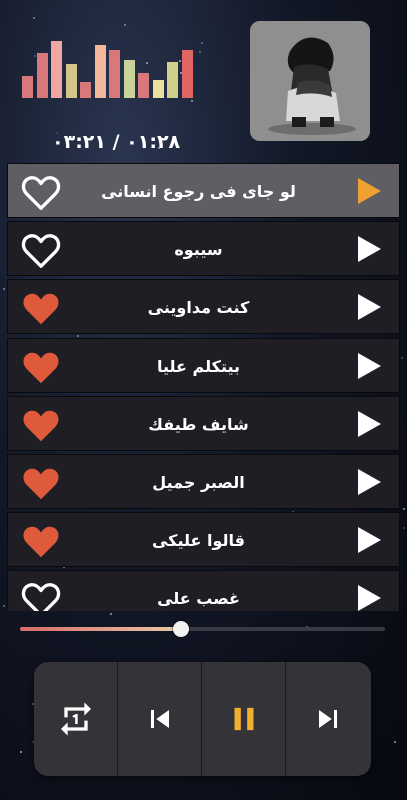 Image resolution: width=407 pixels, height=800 pixels. I want to click on pause-icon, so click(243, 719).